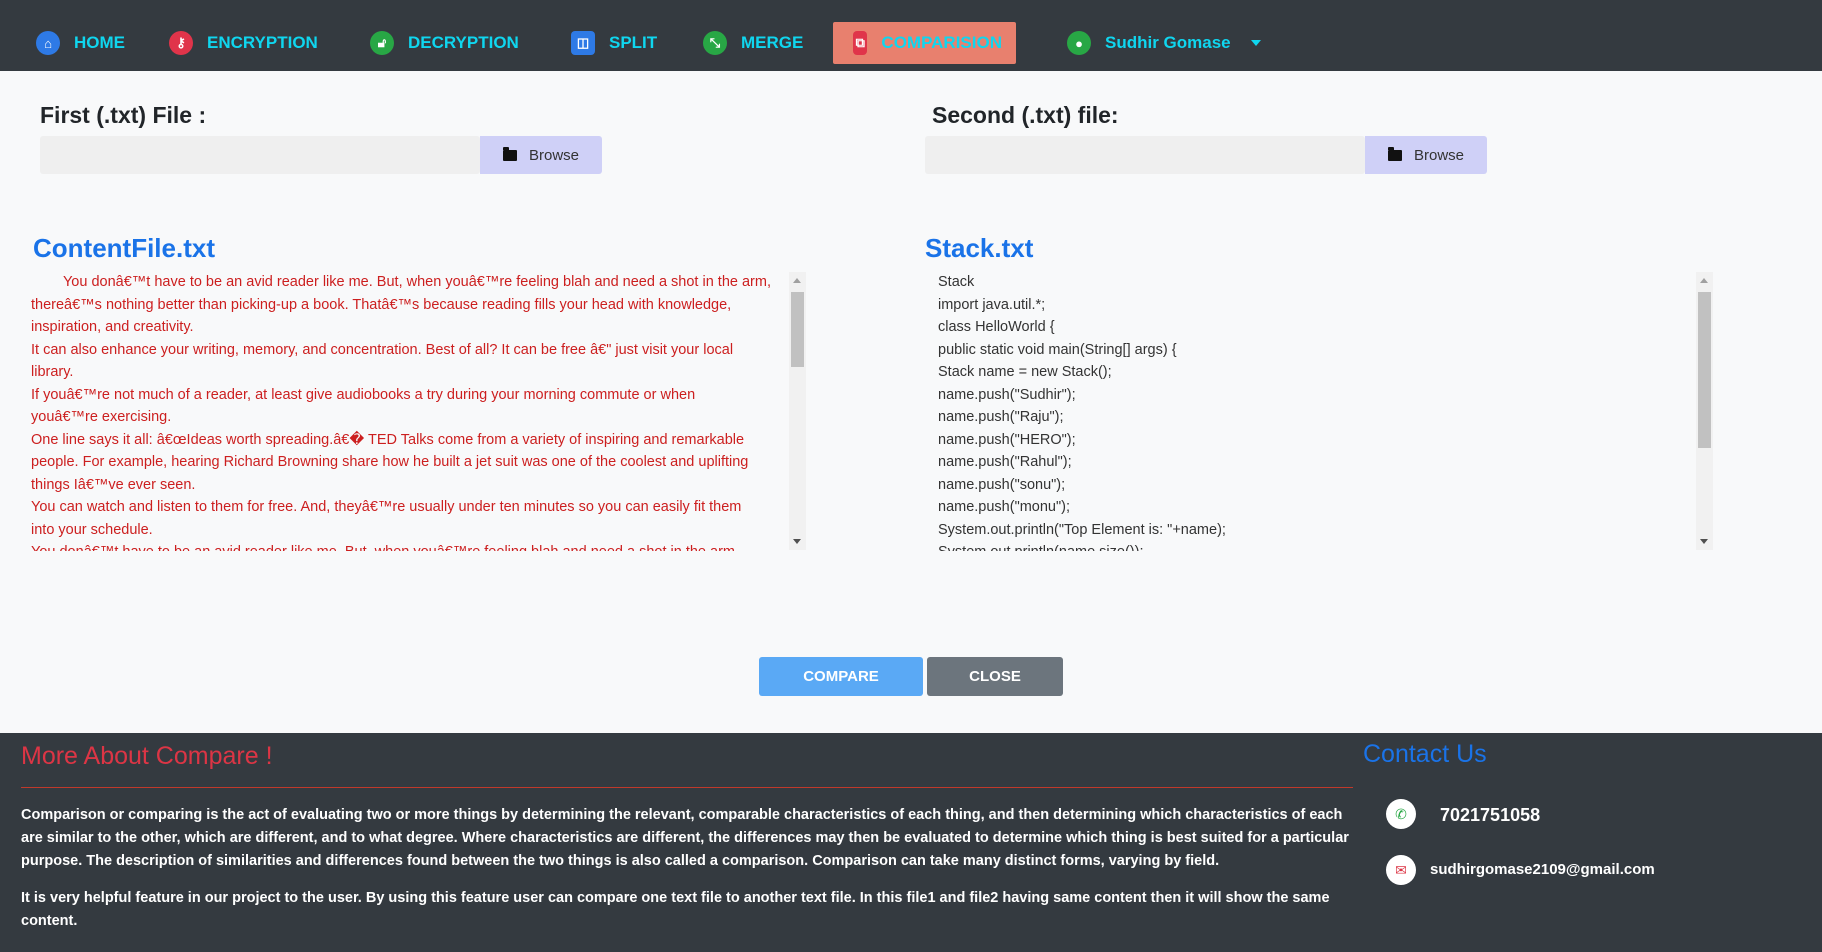 The width and height of the screenshot is (1822, 952). Describe the element at coordinates (1401, 814) in the screenshot. I see `phone-icon: ✆` at that location.